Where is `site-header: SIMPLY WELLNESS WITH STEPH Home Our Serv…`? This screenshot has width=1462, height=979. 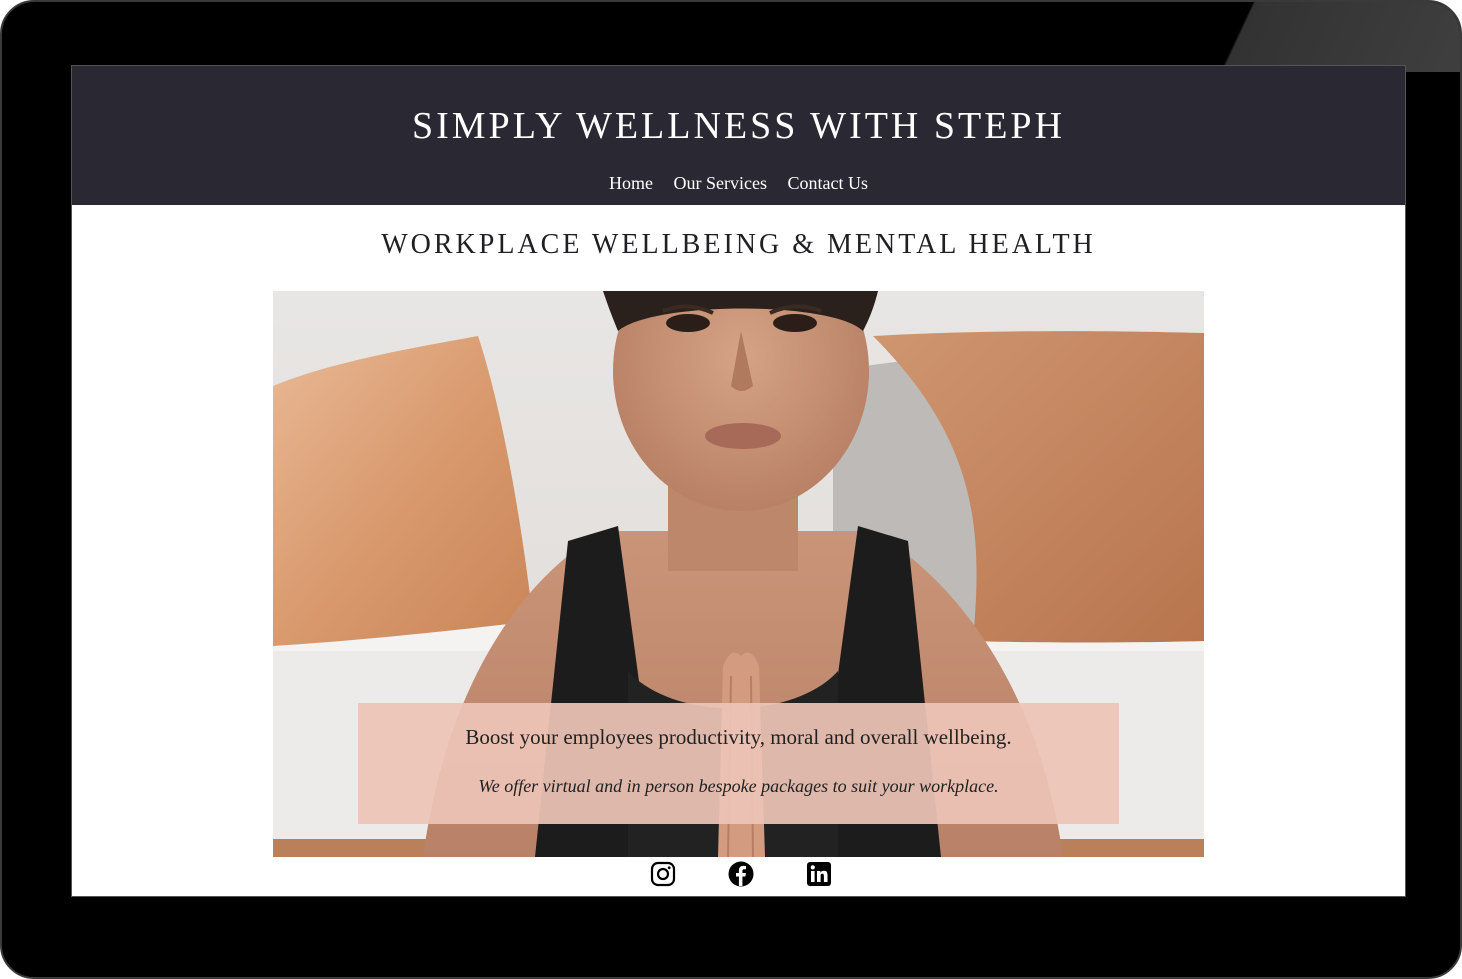 site-header: SIMPLY WELLNESS WITH STEPH Home Our Serv… is located at coordinates (738, 135).